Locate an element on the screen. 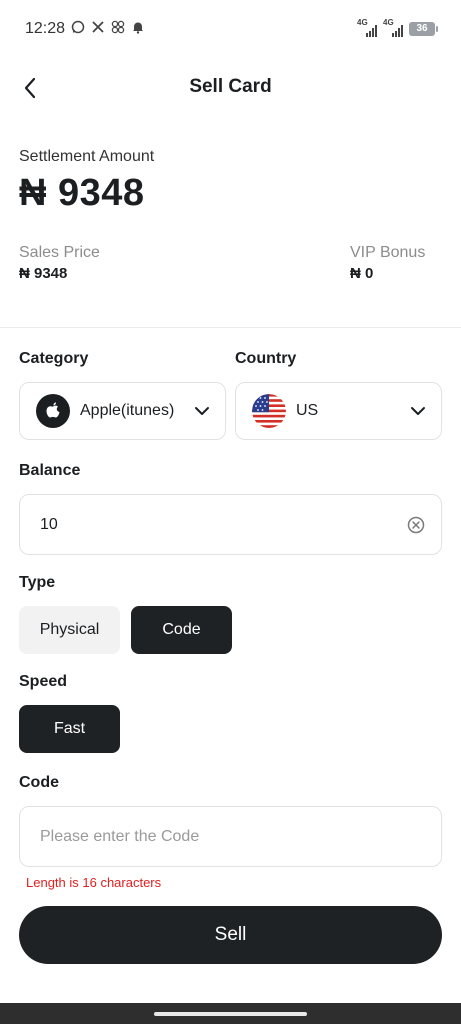 Image resolution: width=461 pixels, height=1024 pixels. app-header: Sell Card is located at coordinates (230, 88).